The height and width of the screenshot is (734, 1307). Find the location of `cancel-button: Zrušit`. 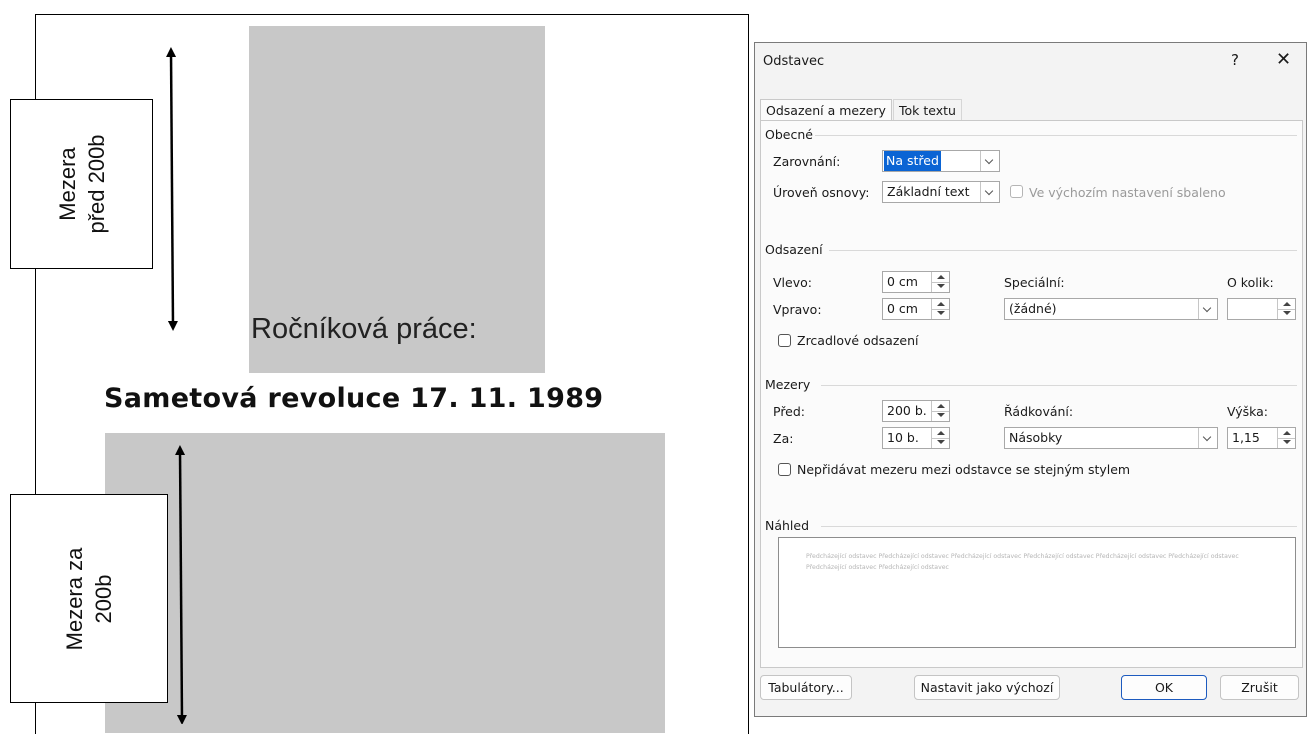

cancel-button: Zrušit is located at coordinates (1259, 687).